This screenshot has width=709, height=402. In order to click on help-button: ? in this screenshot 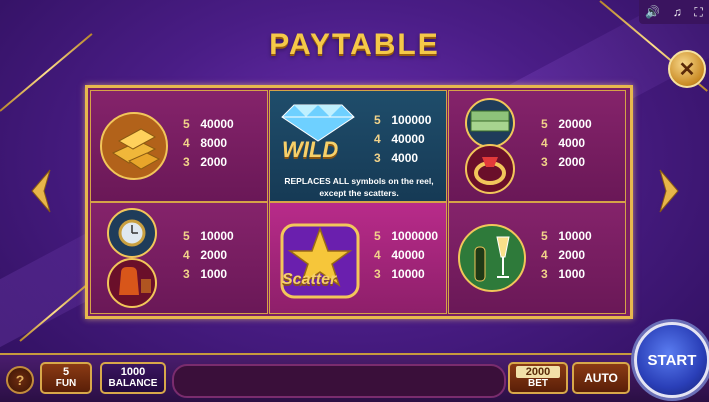, I will do `click(20, 380)`.